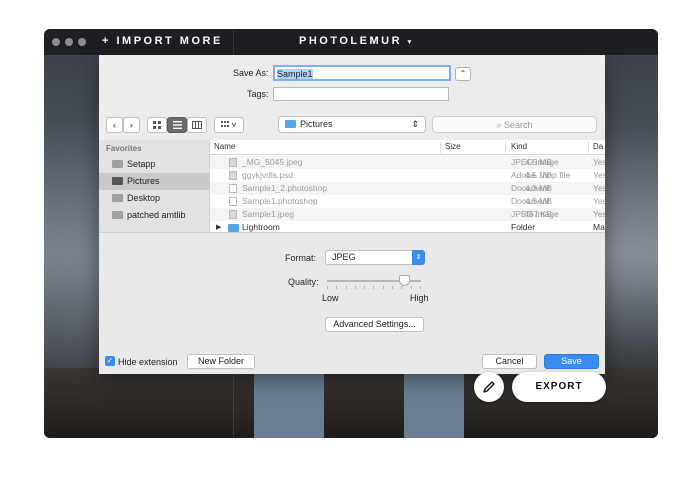 The height and width of the screenshot is (481, 700). Describe the element at coordinates (374, 287) in the screenshot. I see `quality-slider-ticks` at that location.